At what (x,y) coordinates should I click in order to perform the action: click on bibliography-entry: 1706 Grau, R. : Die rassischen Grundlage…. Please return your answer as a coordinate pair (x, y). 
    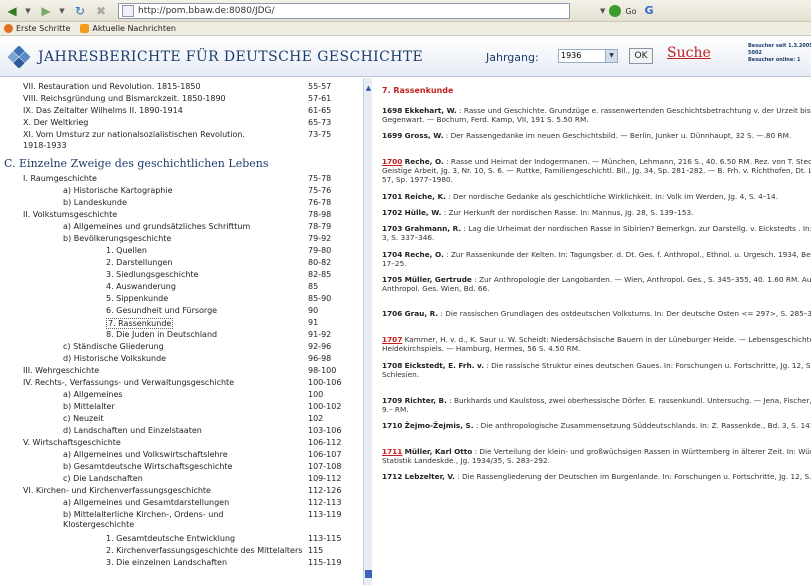
    Looking at the image, I should click on (596, 313).